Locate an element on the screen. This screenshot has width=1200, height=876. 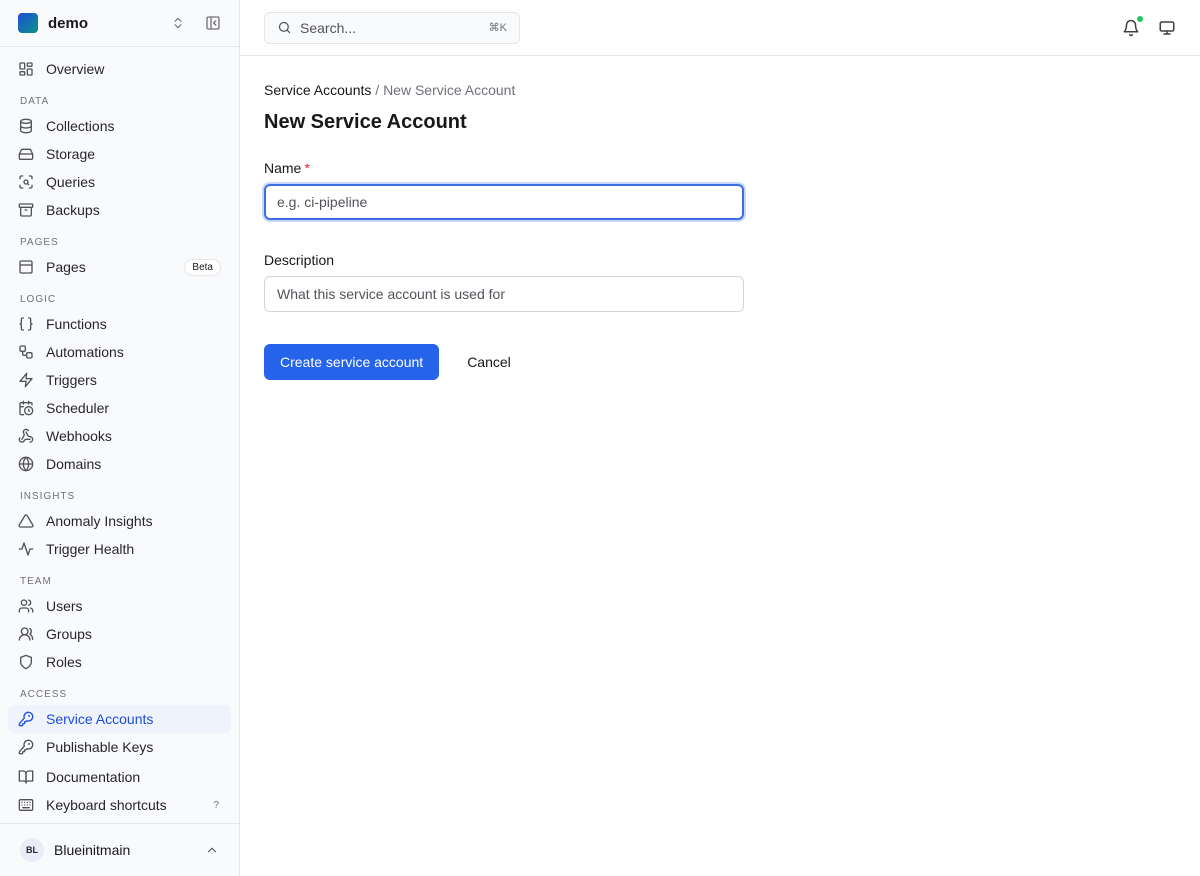
sidebar-item-label: Pages is located at coordinates (66, 267).